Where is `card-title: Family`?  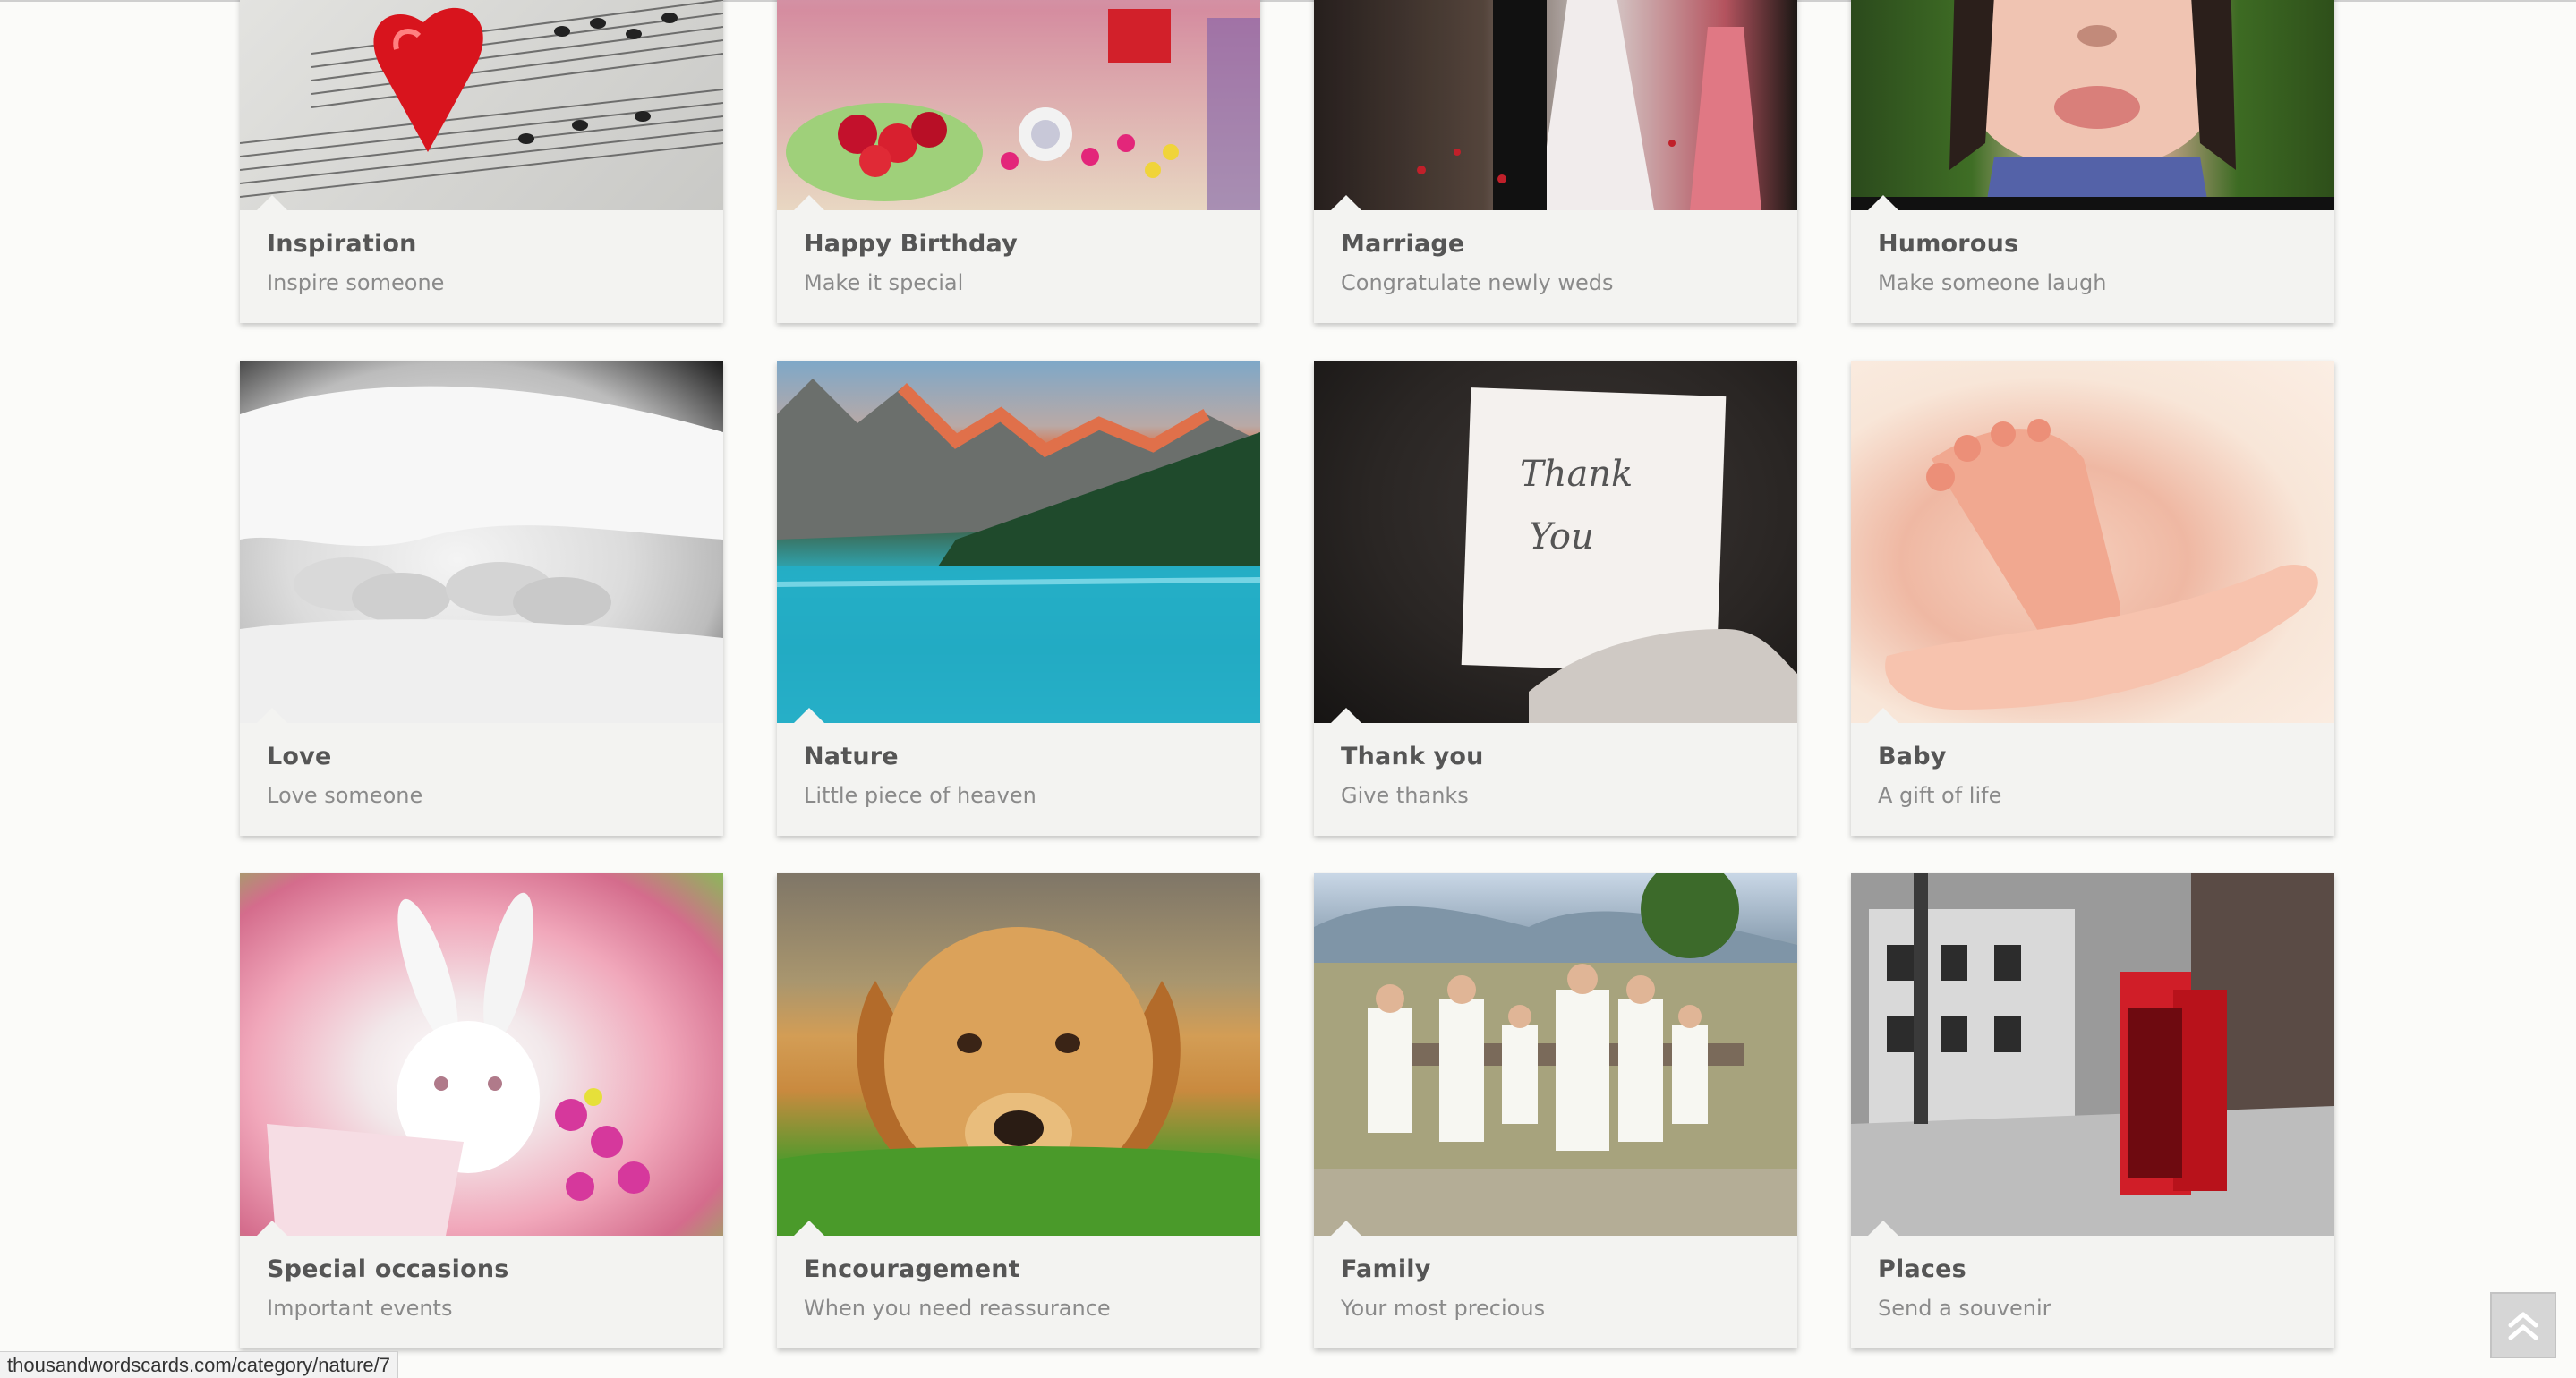
card-title: Family is located at coordinates (1386, 1269).